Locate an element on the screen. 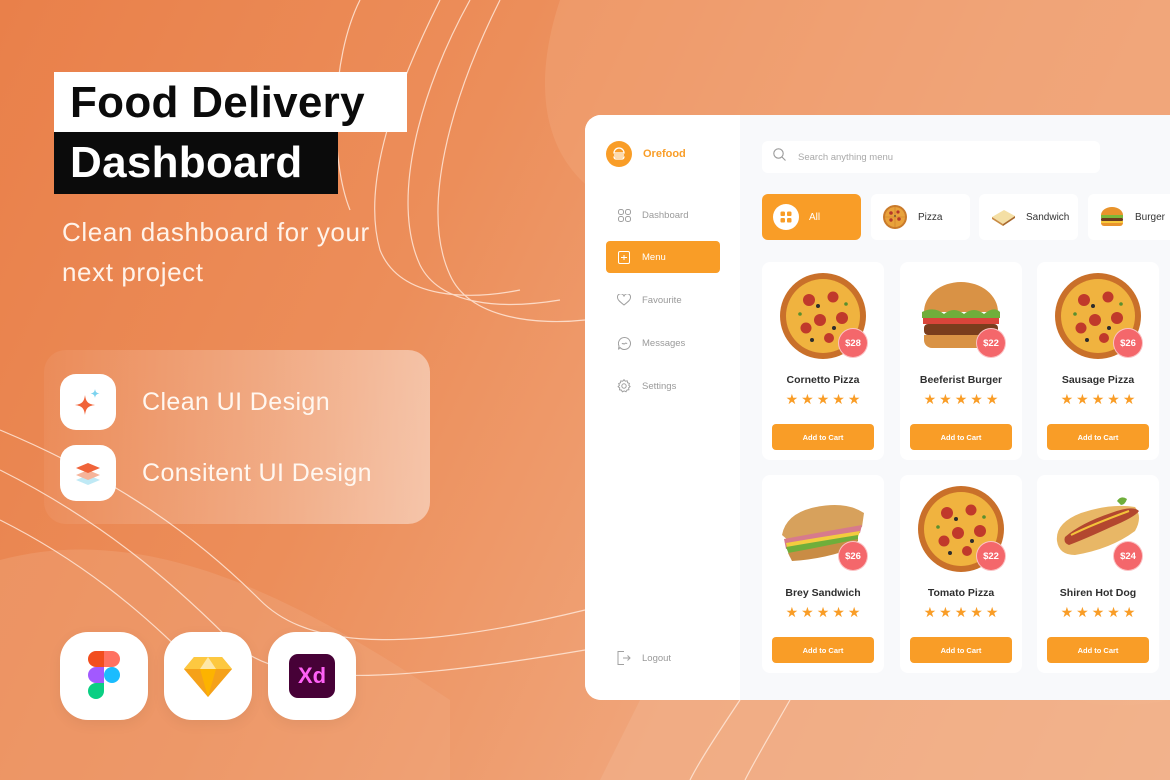  feature-label: Consitent UI Design is located at coordinates (257, 472).